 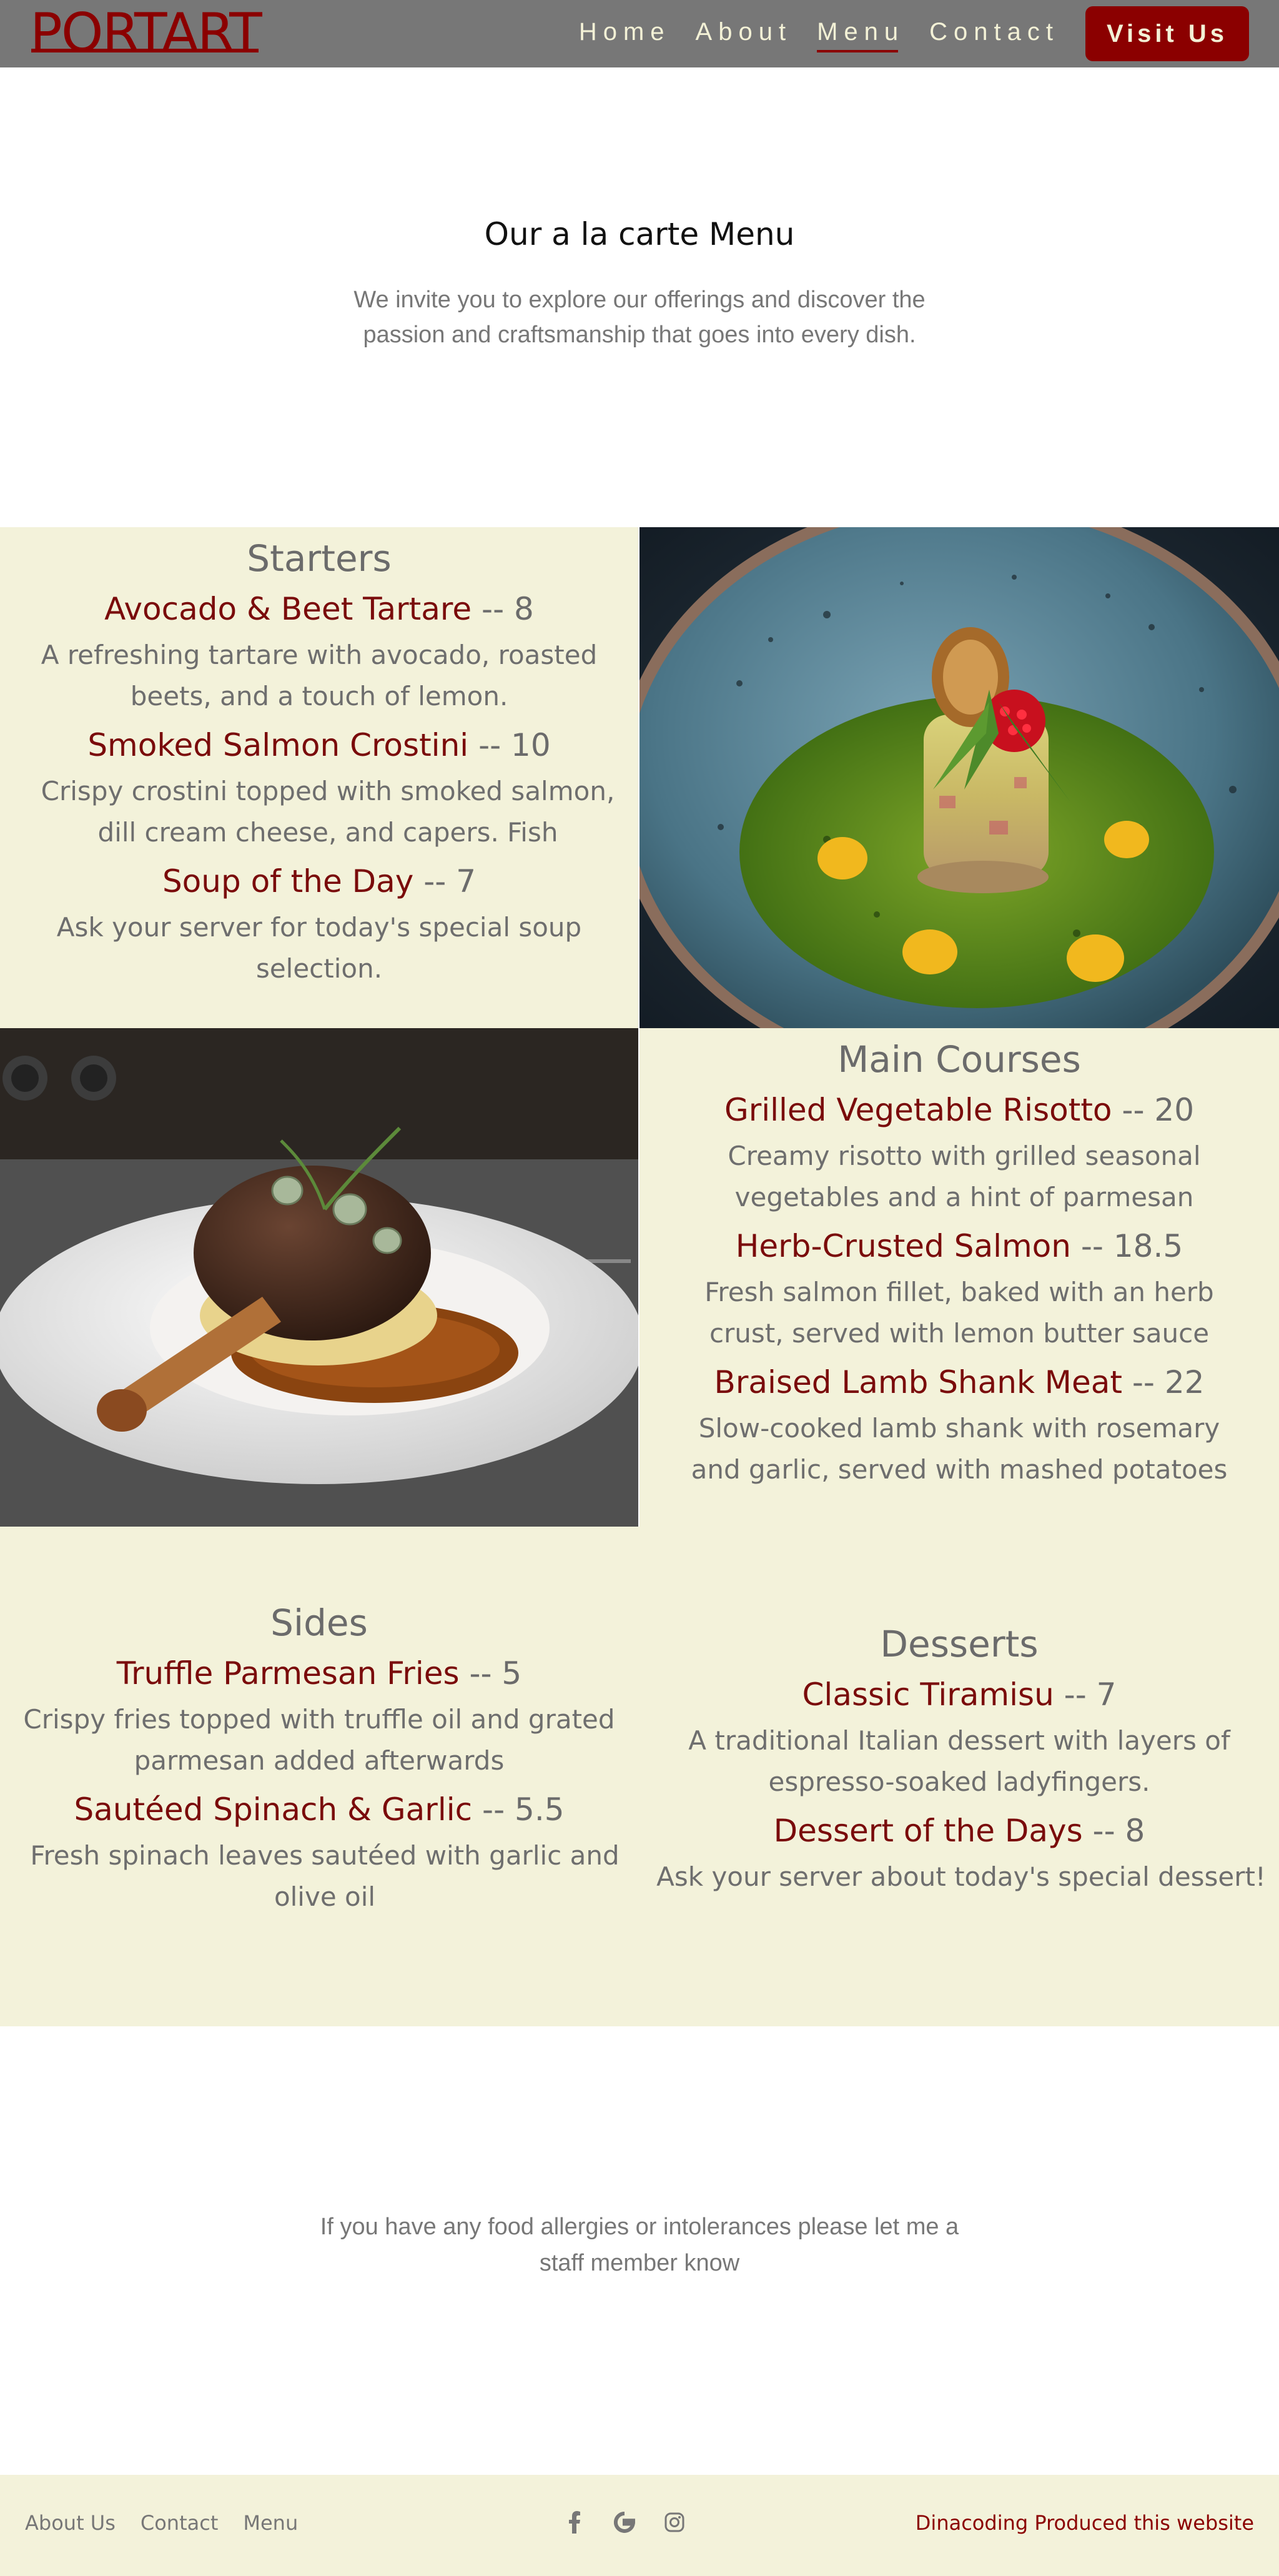 I want to click on menu-item-head: Avocado & Beet Tartare -- 8, so click(x=319, y=609).